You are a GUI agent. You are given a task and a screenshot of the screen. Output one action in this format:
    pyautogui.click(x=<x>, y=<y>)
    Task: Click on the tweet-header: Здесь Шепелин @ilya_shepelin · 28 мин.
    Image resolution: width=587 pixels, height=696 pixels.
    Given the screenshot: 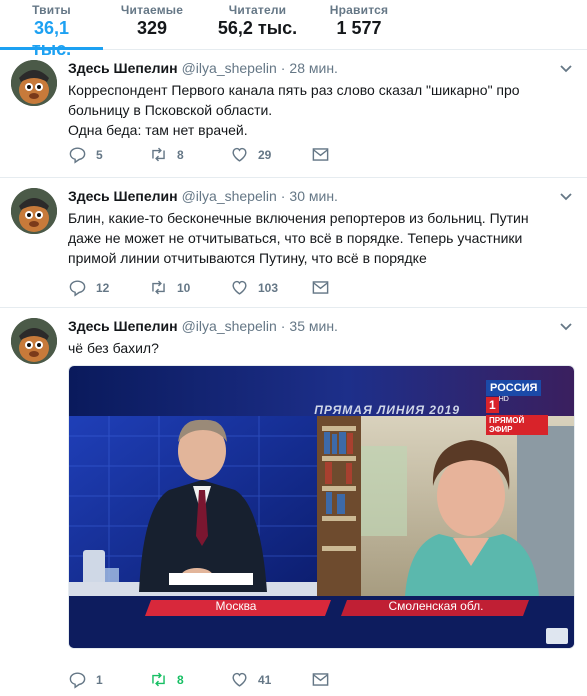 What is the action you would take?
    pyautogui.click(x=321, y=68)
    